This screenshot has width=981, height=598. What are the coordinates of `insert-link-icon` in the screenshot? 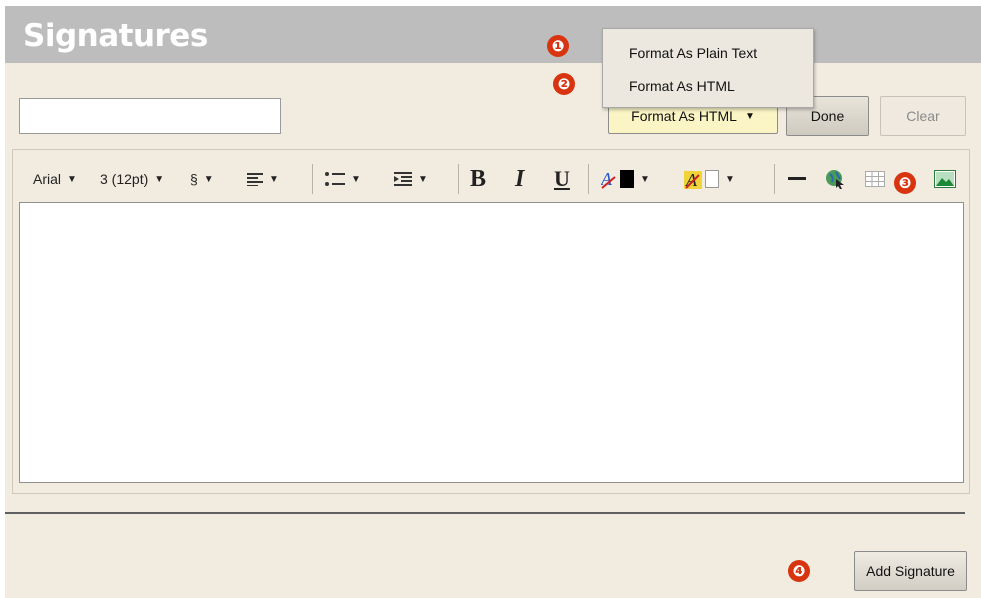 It's located at (835, 179).